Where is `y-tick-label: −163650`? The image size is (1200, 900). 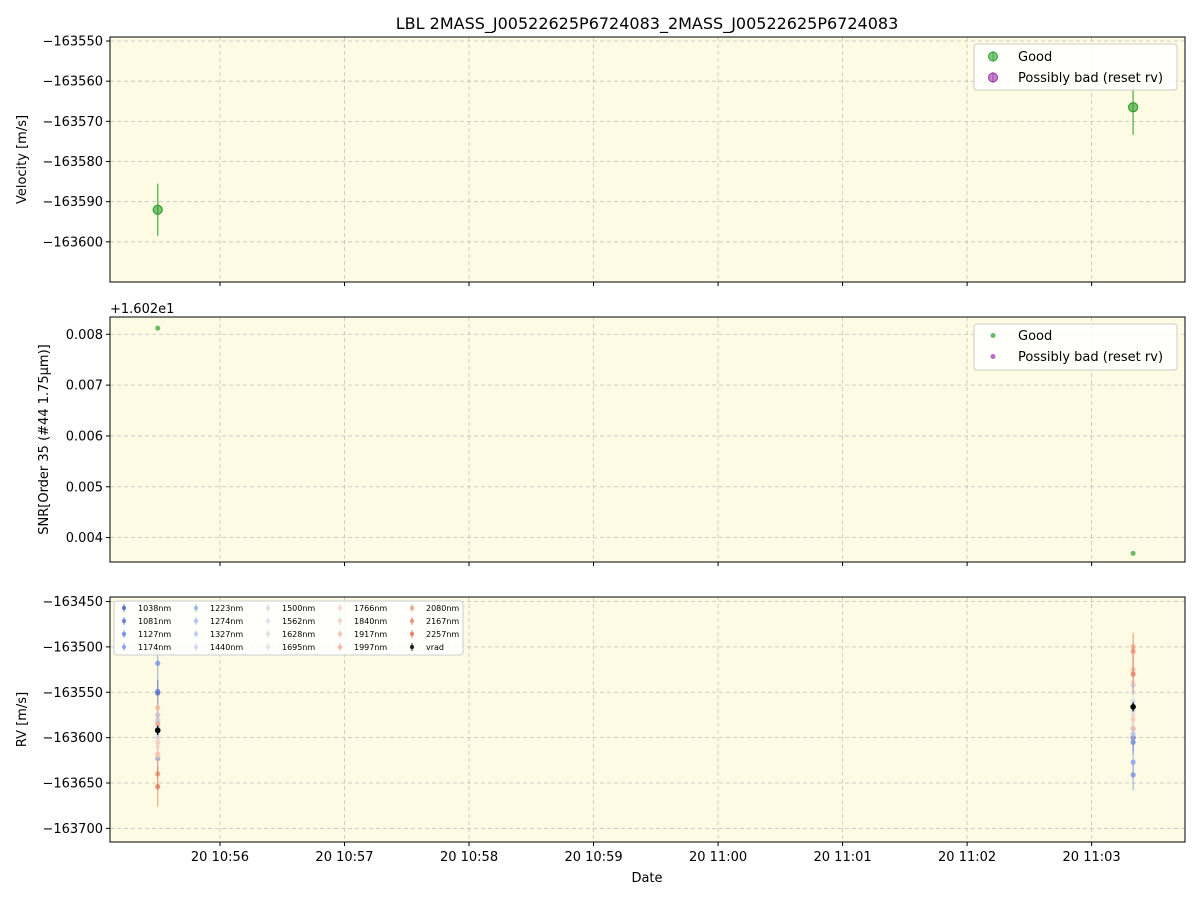 y-tick-label: −163650 is located at coordinates (72, 784).